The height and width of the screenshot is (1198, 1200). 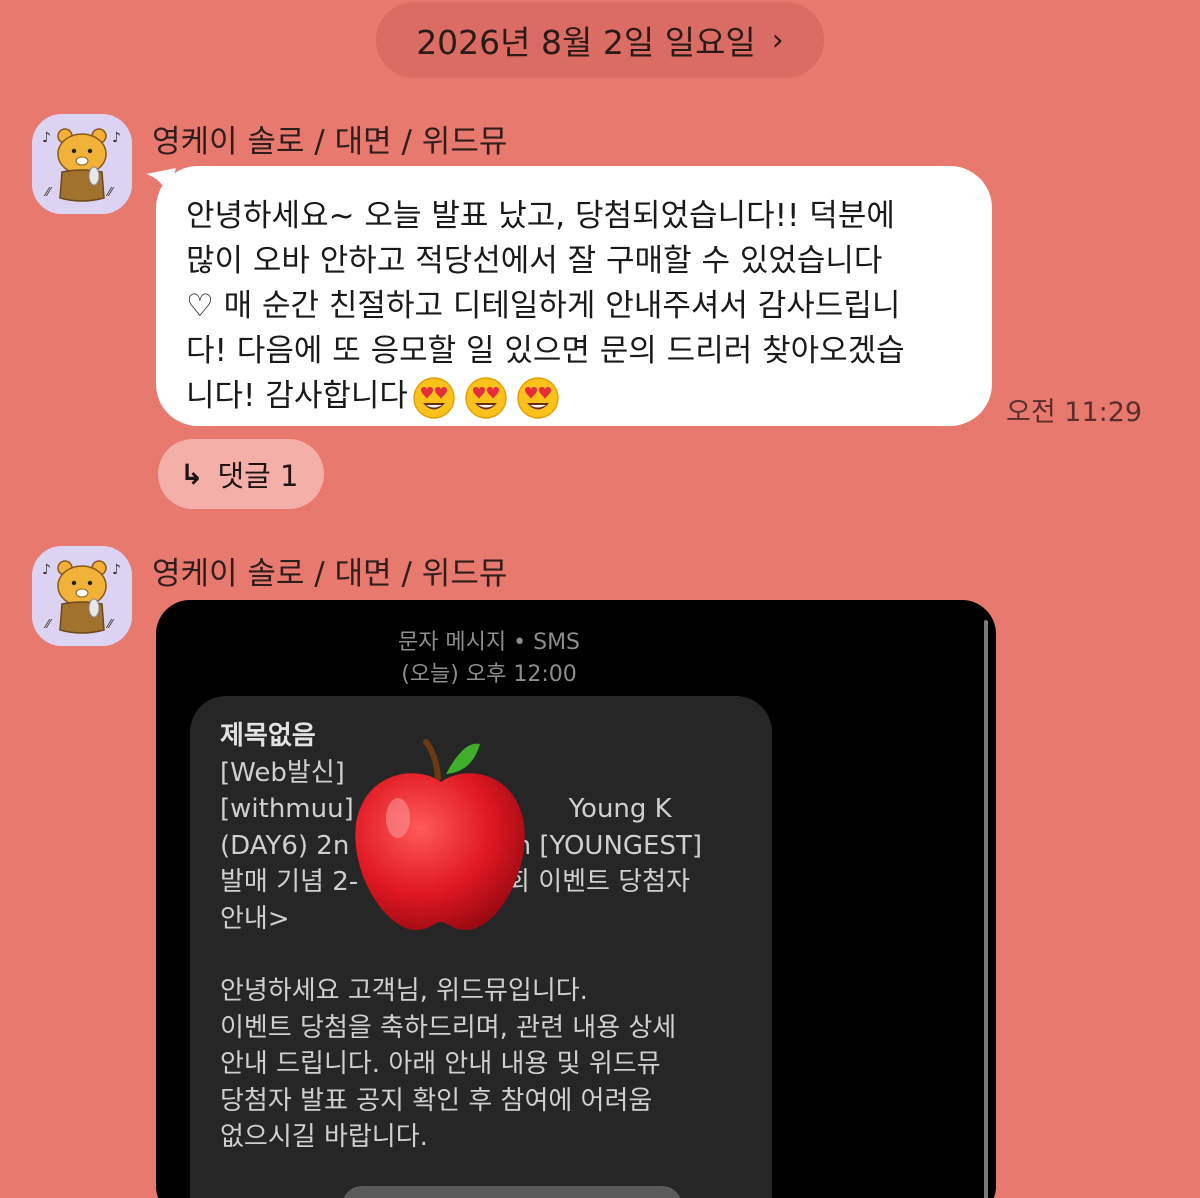 What do you see at coordinates (545, 351) in the screenshot?
I see `message-line: 다! 다음에 또 응모할 일 있으면 문의 드리러 찾아오겠습` at bounding box center [545, 351].